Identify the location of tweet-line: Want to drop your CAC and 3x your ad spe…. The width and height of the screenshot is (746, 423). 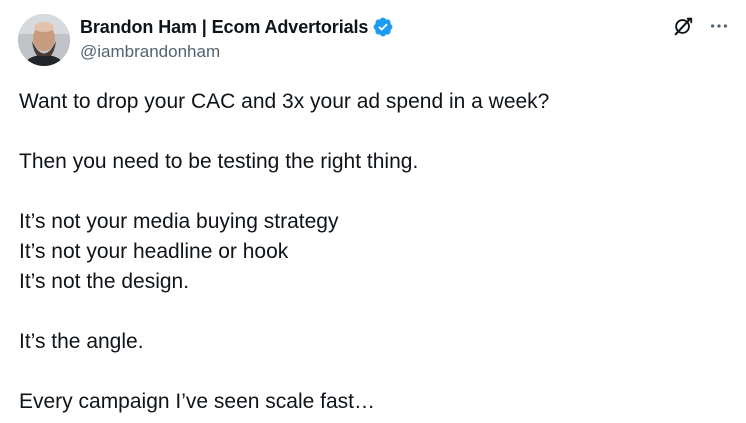
(284, 101).